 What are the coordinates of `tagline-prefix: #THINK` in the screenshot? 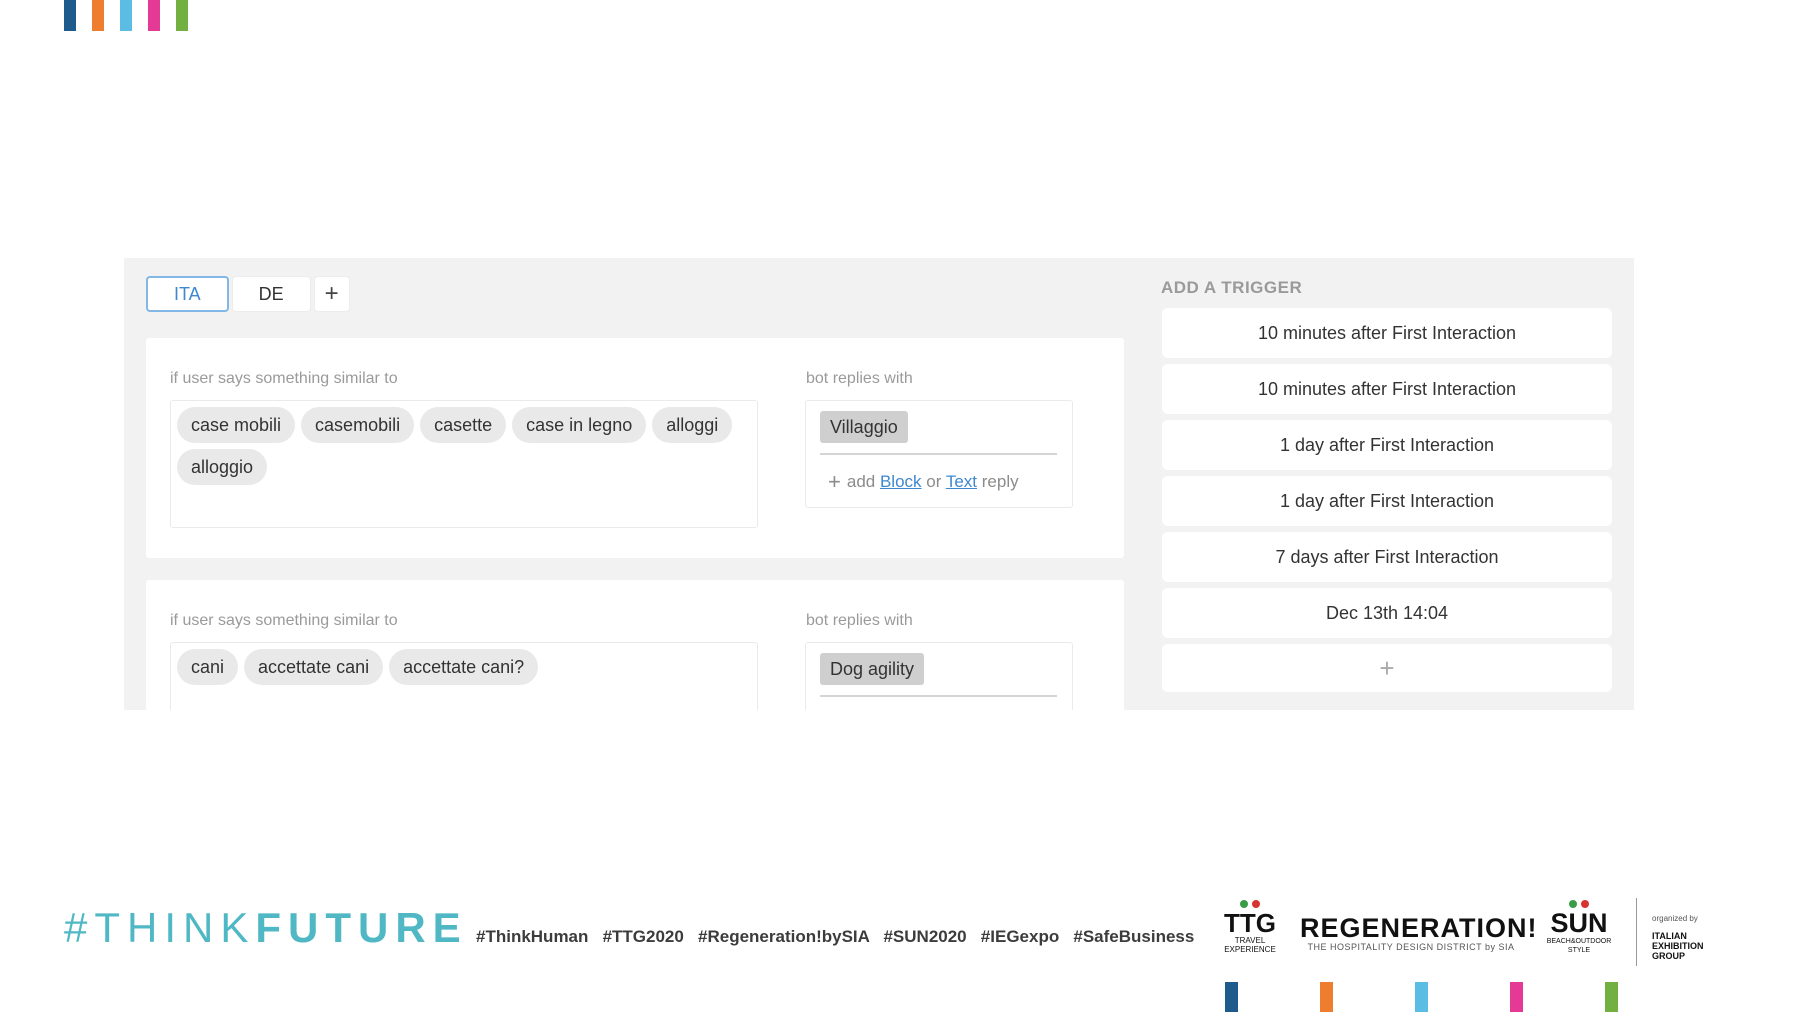 It's located at (160, 927).